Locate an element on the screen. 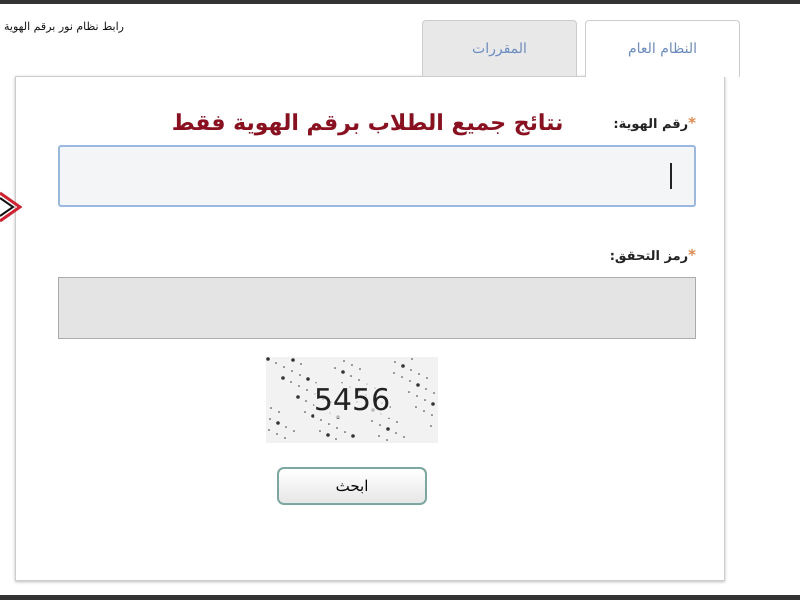 The height and width of the screenshot is (600, 800). search-button: ابحث is located at coordinates (352, 486).